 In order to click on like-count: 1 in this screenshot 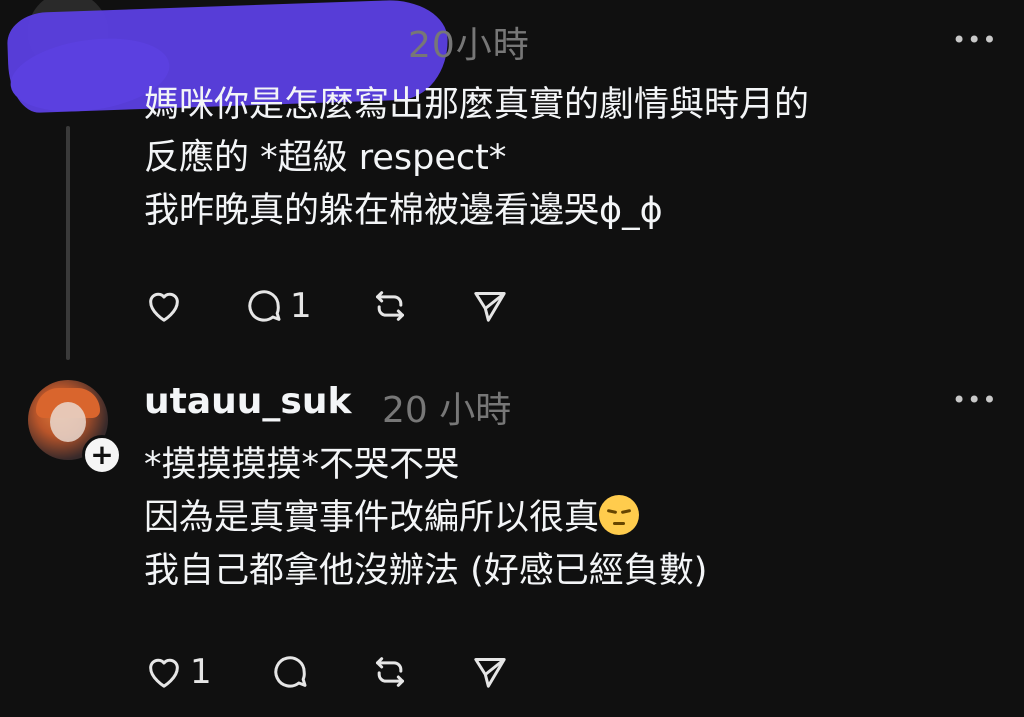, I will do `click(201, 672)`.